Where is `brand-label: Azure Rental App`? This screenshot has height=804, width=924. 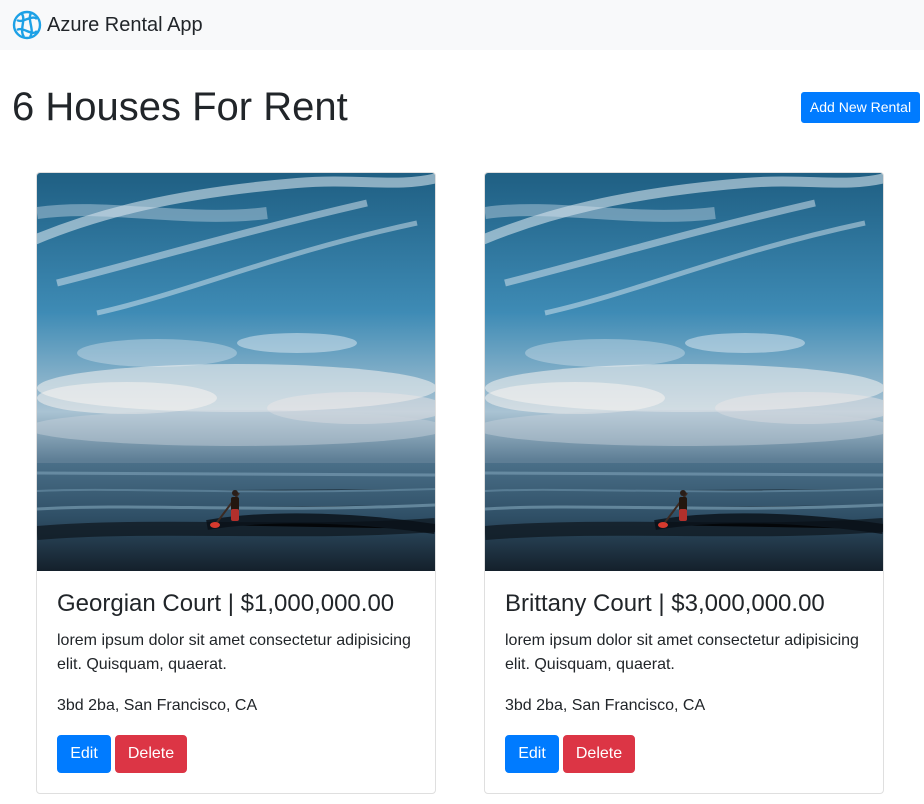 brand-label: Azure Rental App is located at coordinates (125, 25).